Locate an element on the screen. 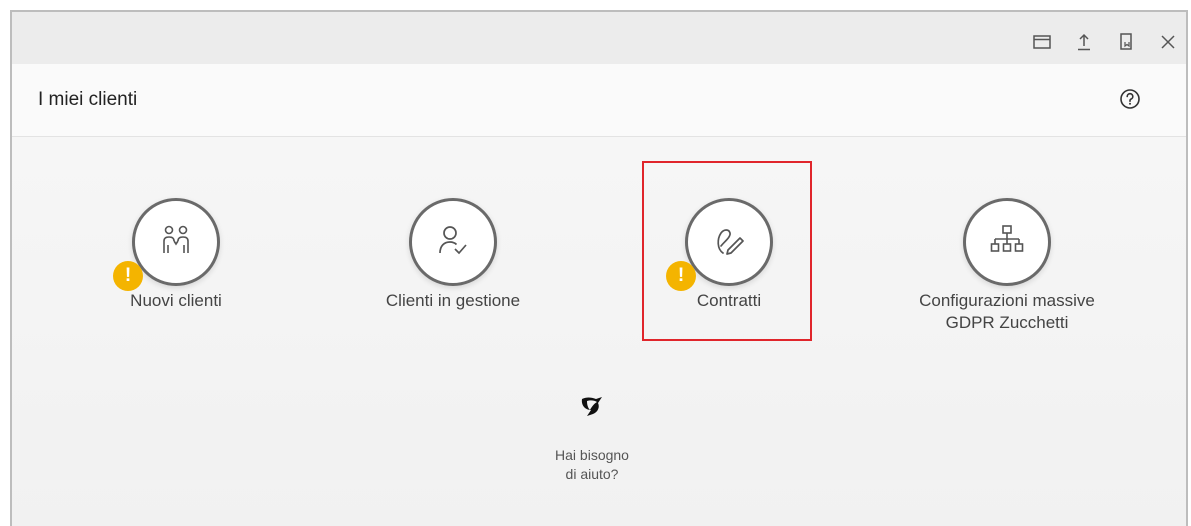 The image size is (1191, 526). tile-contratti: ! Contratti is located at coordinates (729, 255).